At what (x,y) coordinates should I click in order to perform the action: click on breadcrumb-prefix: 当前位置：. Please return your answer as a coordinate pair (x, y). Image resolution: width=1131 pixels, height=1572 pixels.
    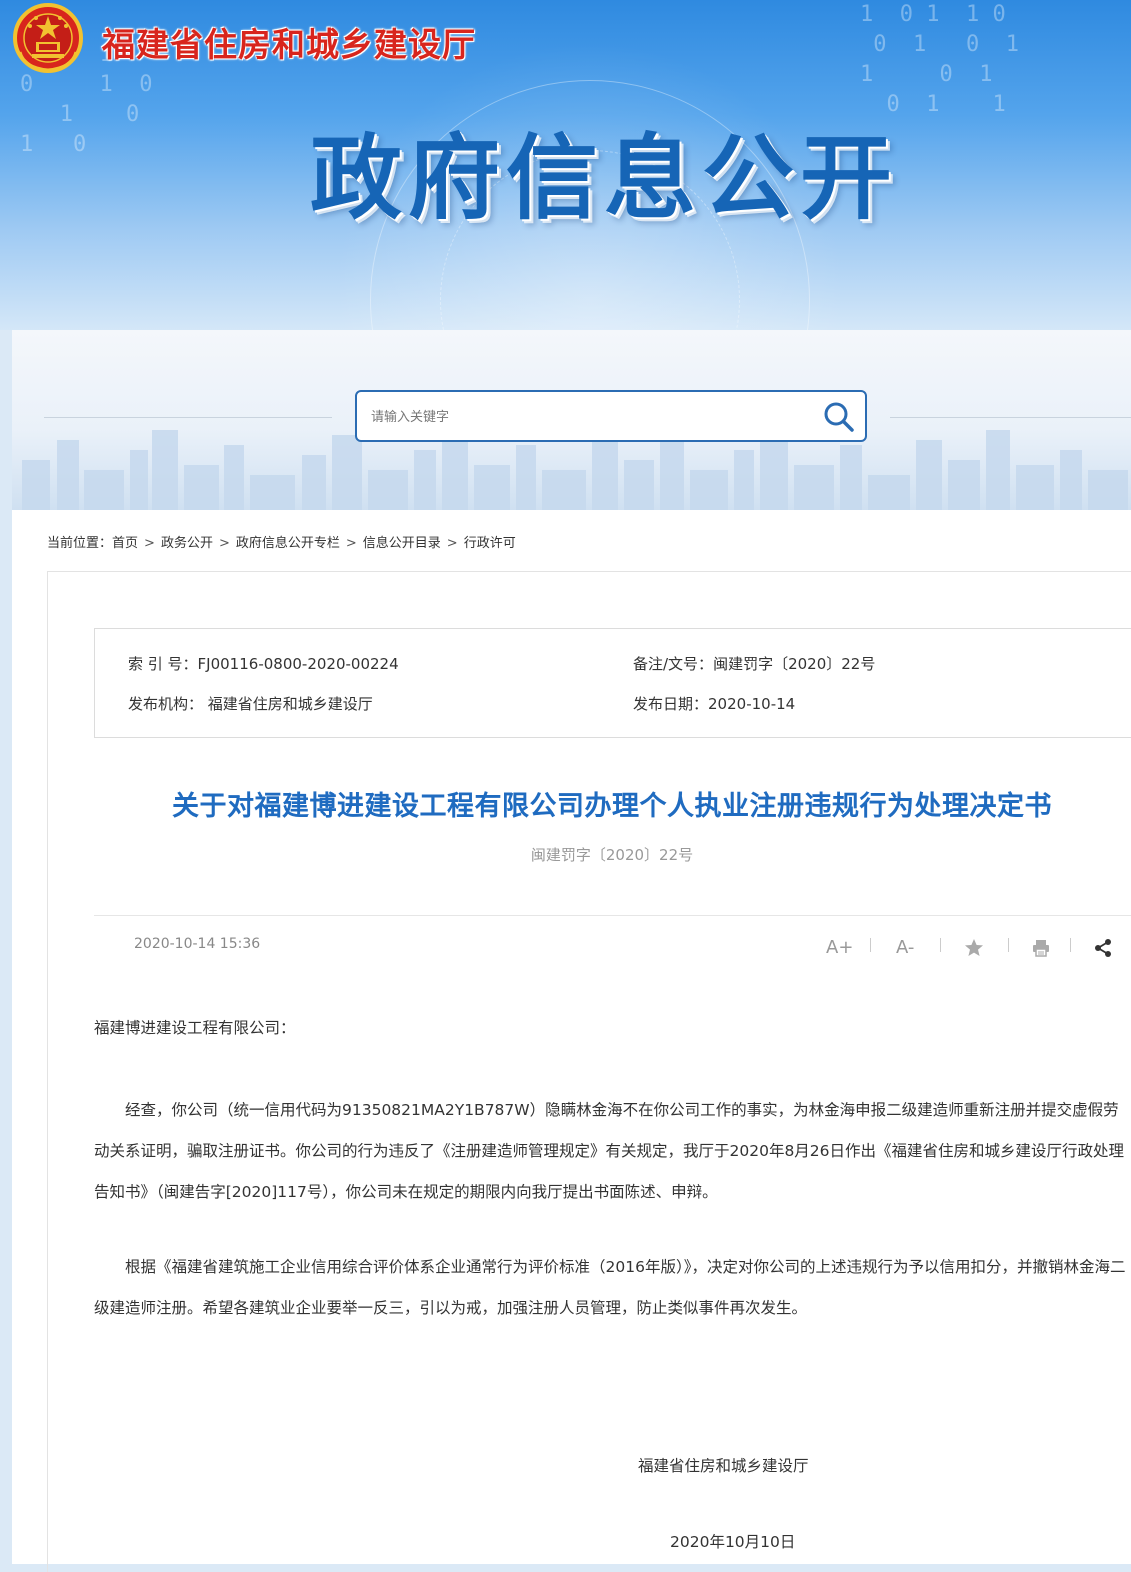
    Looking at the image, I should click on (80, 543).